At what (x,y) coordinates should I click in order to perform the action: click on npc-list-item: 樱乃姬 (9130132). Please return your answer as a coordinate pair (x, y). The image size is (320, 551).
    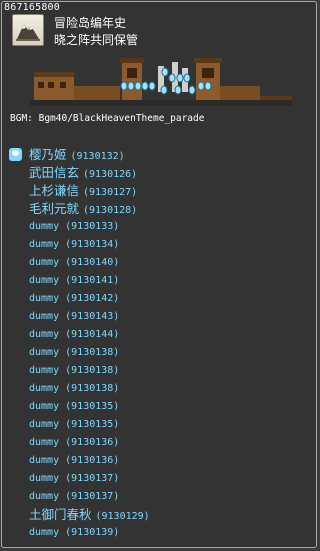
    Looking at the image, I should click on (77, 155).